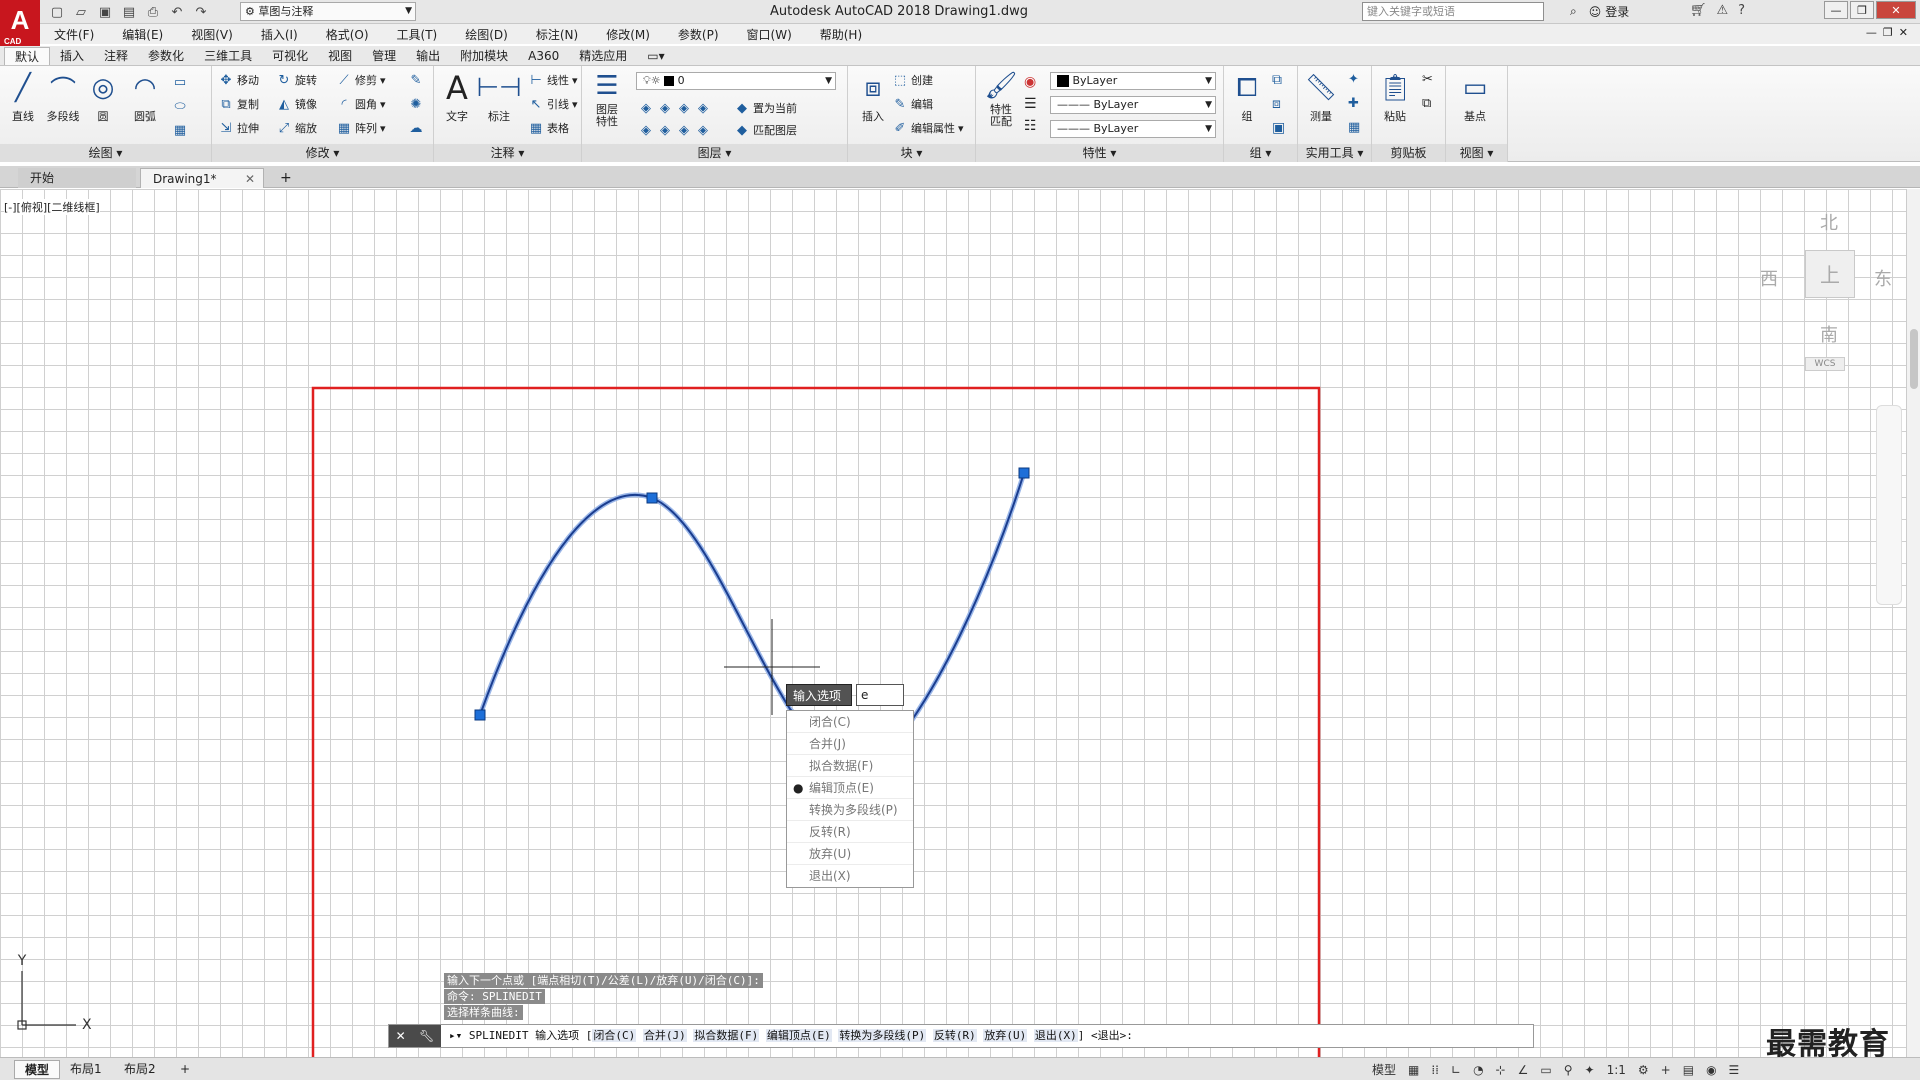 Image resolution: width=1920 pixels, height=1080 pixels. Describe the element at coordinates (166, 56) in the screenshot. I see `tab-parametric: 参数化` at that location.